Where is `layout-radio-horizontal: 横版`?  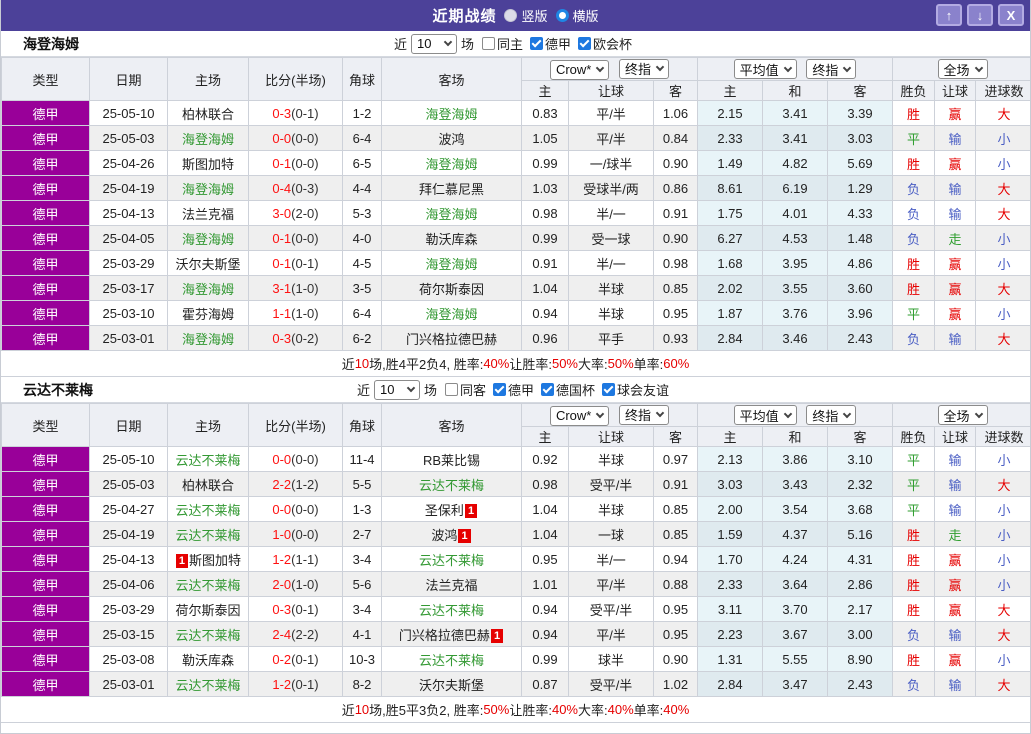 layout-radio-horizontal: 横版 is located at coordinates (577, 15).